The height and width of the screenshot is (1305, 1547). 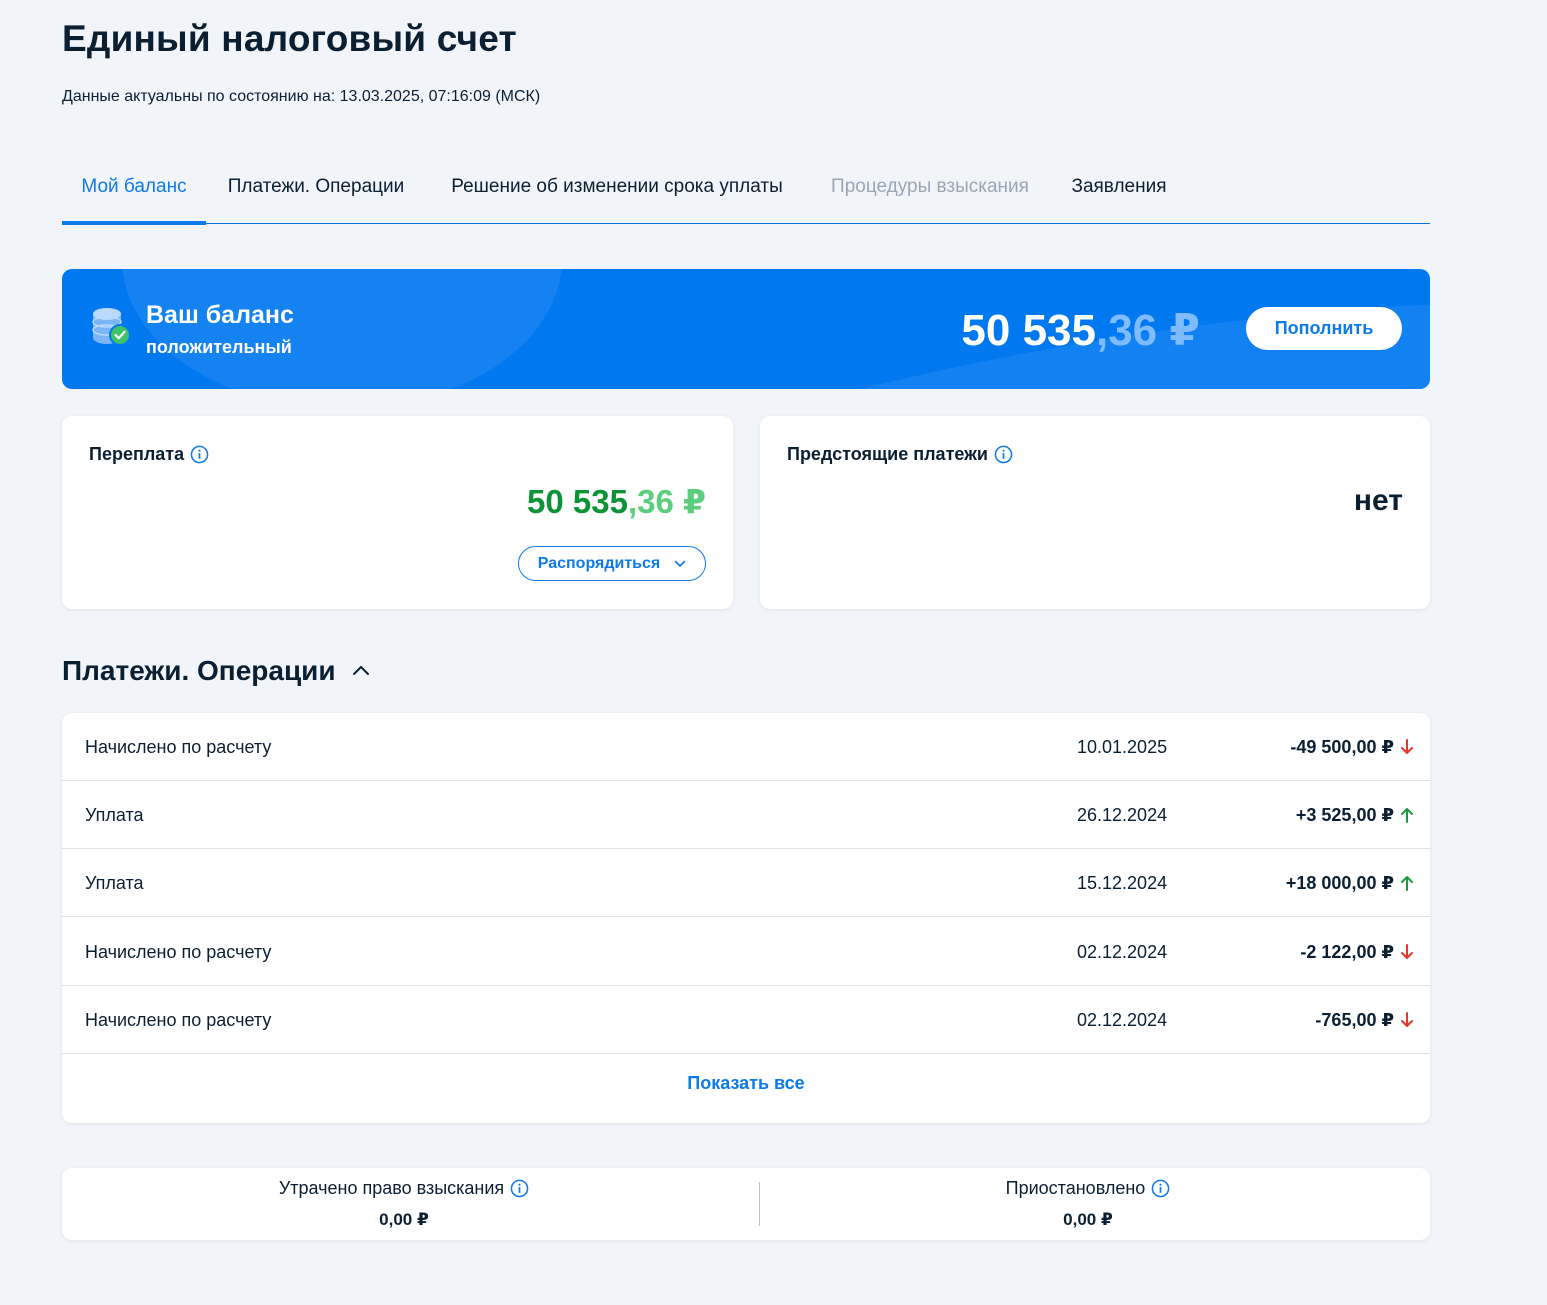 I want to click on overpayment-amount-int: 50 535, so click(x=577, y=501).